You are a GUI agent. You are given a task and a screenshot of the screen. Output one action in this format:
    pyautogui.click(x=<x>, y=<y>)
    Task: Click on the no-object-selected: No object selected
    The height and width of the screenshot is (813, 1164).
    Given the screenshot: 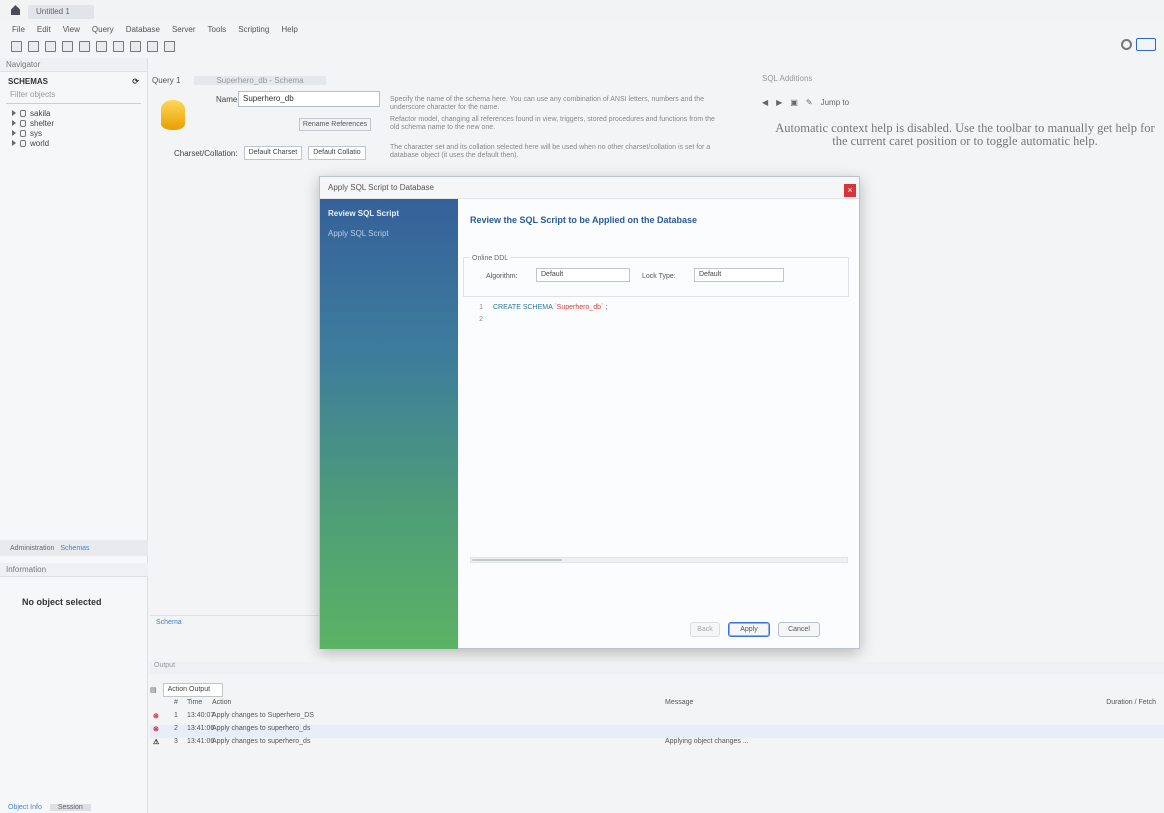 What is the action you would take?
    pyautogui.click(x=62, y=602)
    